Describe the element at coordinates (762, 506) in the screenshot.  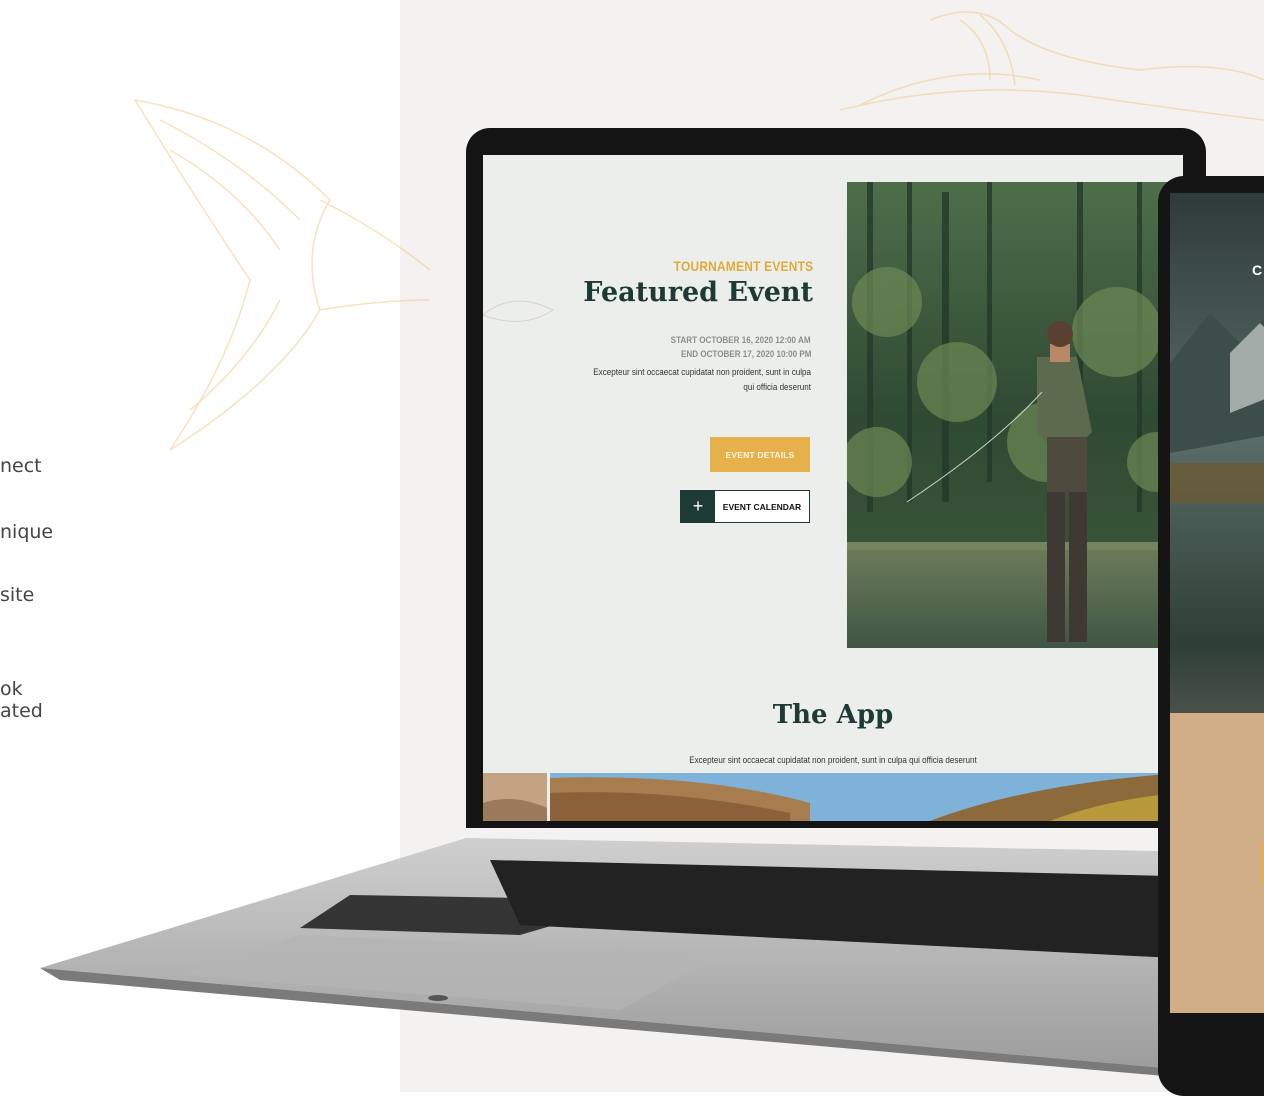
I see `event-calendar-label: EVENT CALENDAR` at that location.